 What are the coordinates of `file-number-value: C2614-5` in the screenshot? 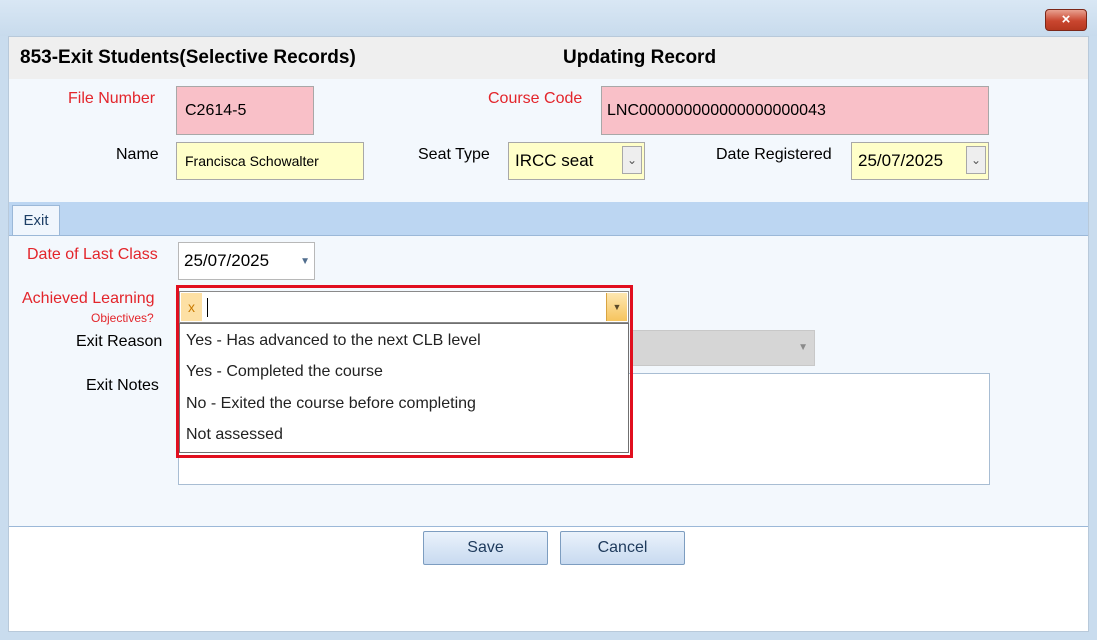 It's located at (216, 110).